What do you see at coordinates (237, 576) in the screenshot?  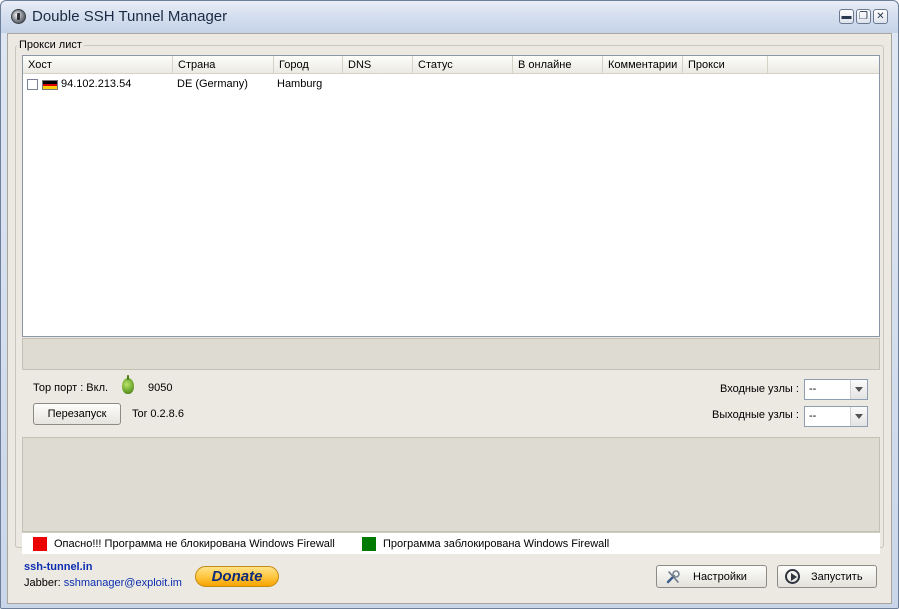 I see `donate-button: Donate` at bounding box center [237, 576].